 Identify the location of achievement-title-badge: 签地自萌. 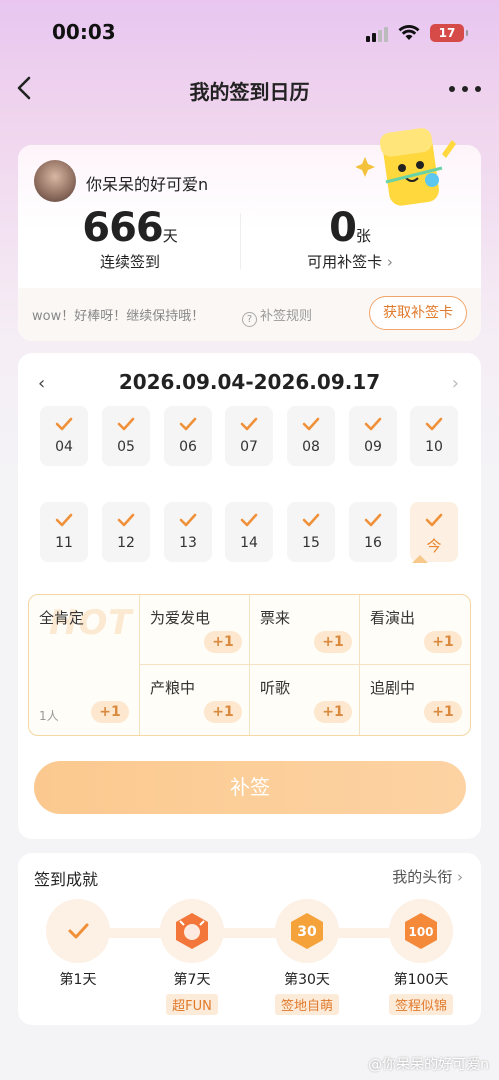
(306, 1004).